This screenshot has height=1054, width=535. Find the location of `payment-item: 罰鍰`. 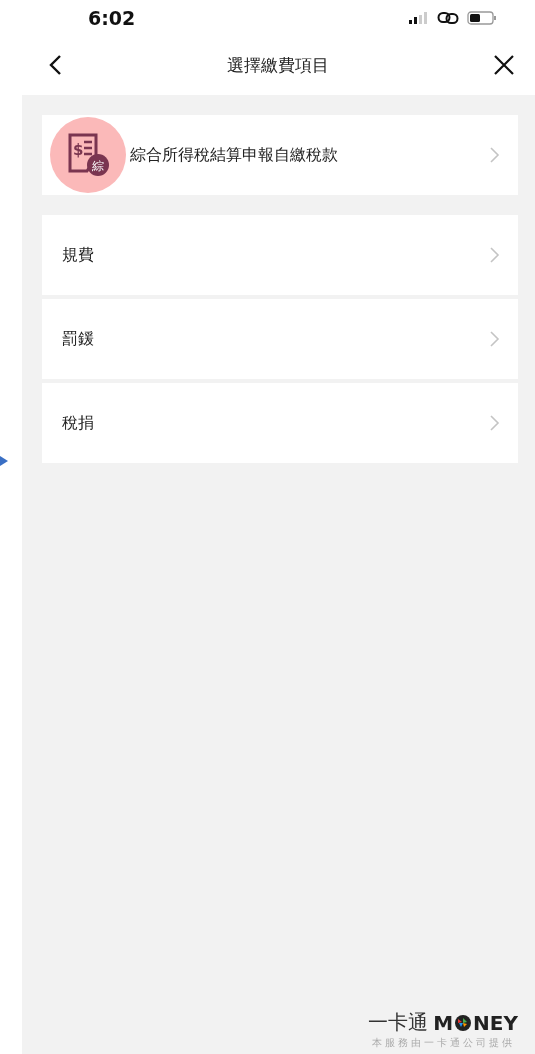

payment-item: 罰鍰 is located at coordinates (280, 339).